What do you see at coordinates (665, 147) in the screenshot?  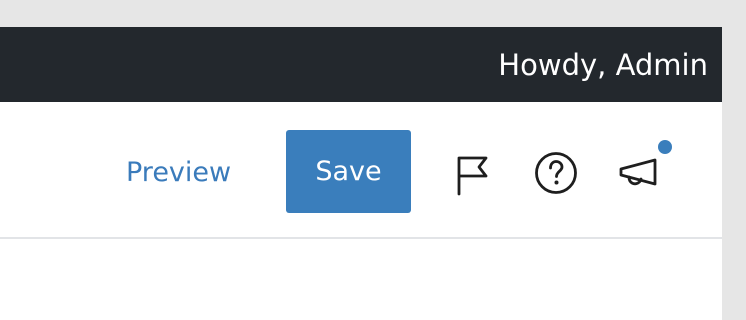 I see `notification-dot` at bounding box center [665, 147].